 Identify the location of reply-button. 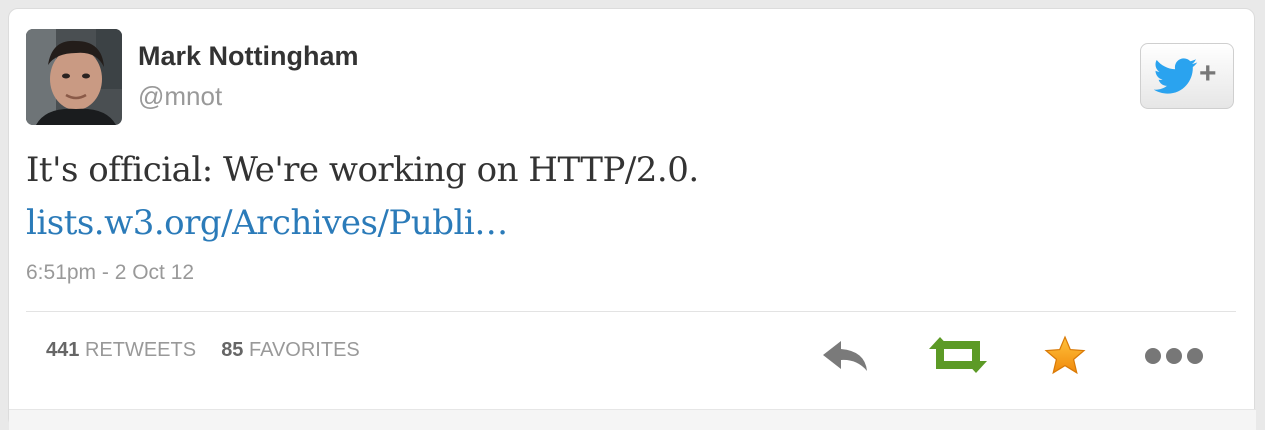
(845, 357).